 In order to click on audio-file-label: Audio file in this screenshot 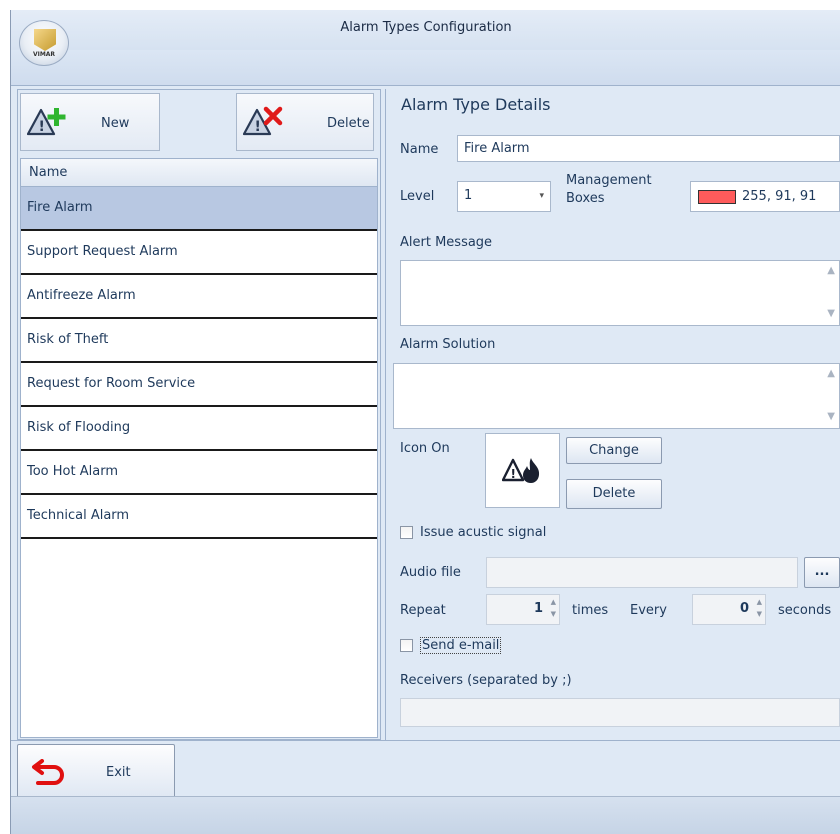, I will do `click(430, 572)`.